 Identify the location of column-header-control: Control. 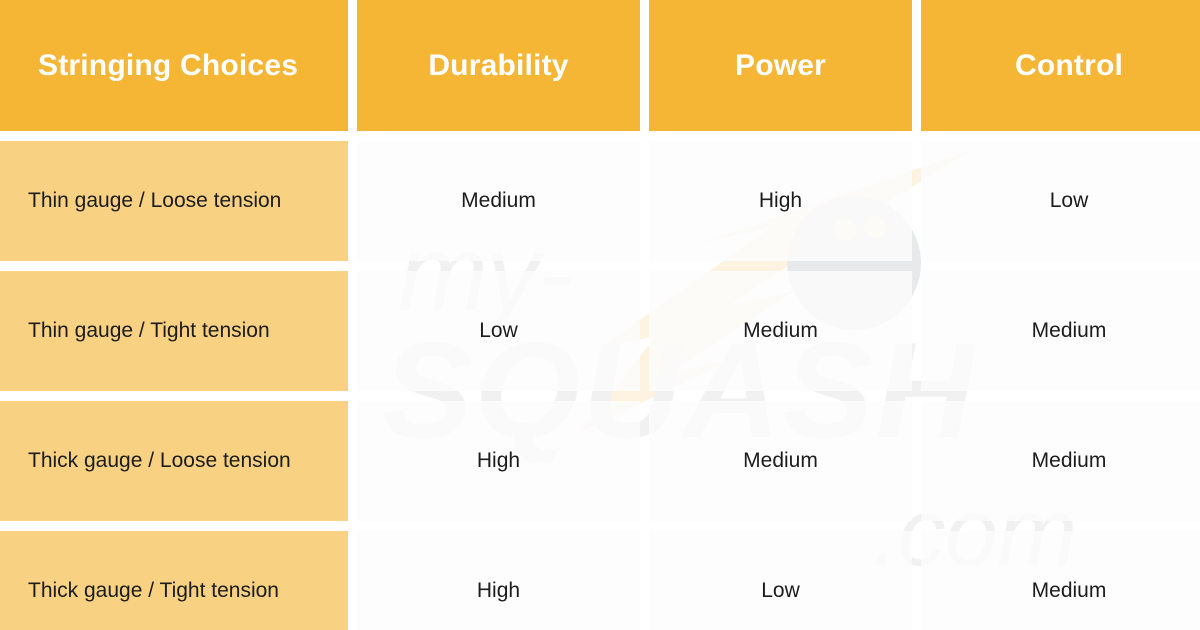
(1060, 65).